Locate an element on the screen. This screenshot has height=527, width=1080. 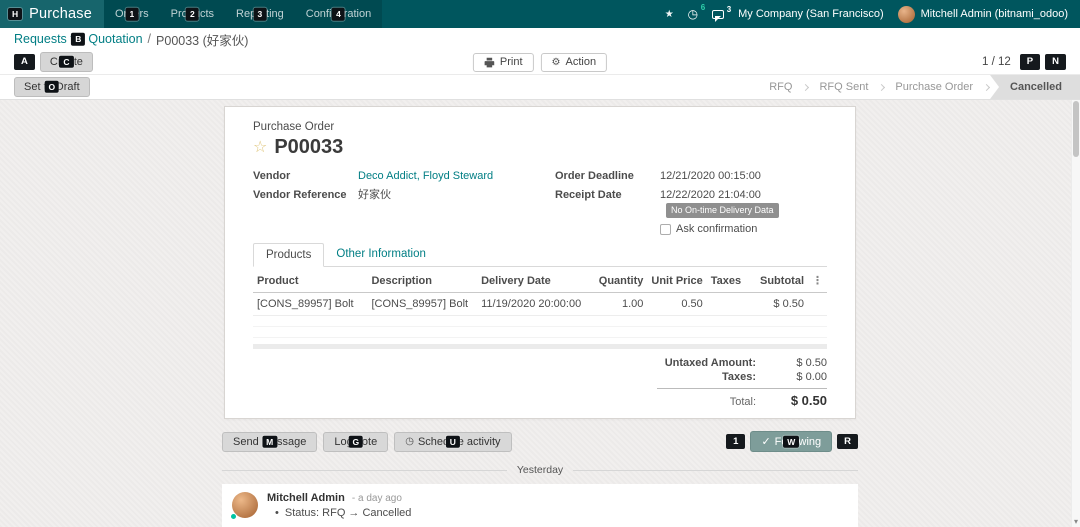
messages-button: 3 is located at coordinates (721, 13).